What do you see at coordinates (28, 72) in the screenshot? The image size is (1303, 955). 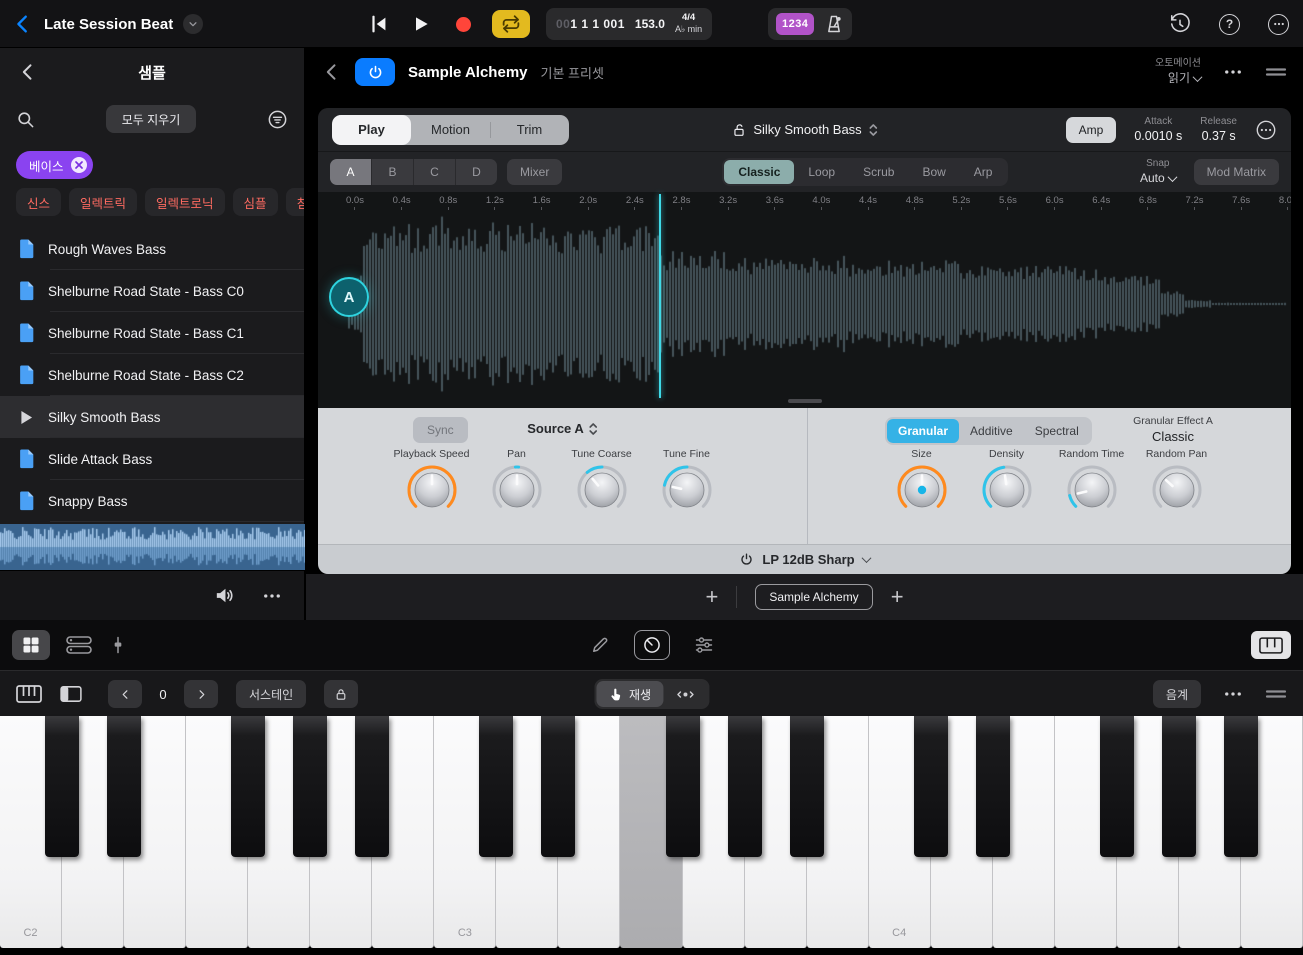 I see `browser-back-chevron-icon` at bounding box center [28, 72].